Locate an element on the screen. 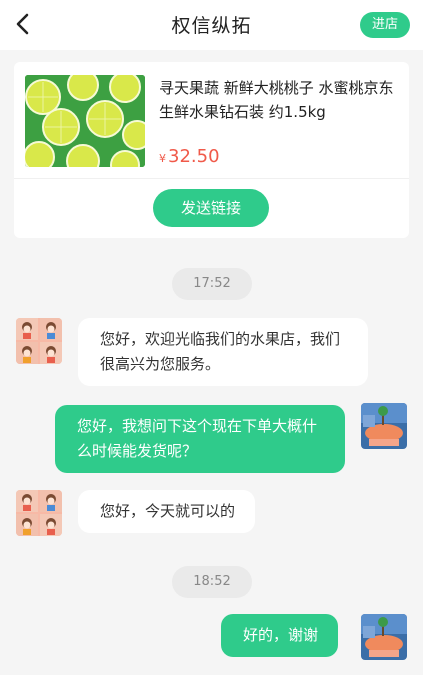 Image resolution: width=423 pixels, height=675 pixels. enter-store-button: 进店 is located at coordinates (385, 25).